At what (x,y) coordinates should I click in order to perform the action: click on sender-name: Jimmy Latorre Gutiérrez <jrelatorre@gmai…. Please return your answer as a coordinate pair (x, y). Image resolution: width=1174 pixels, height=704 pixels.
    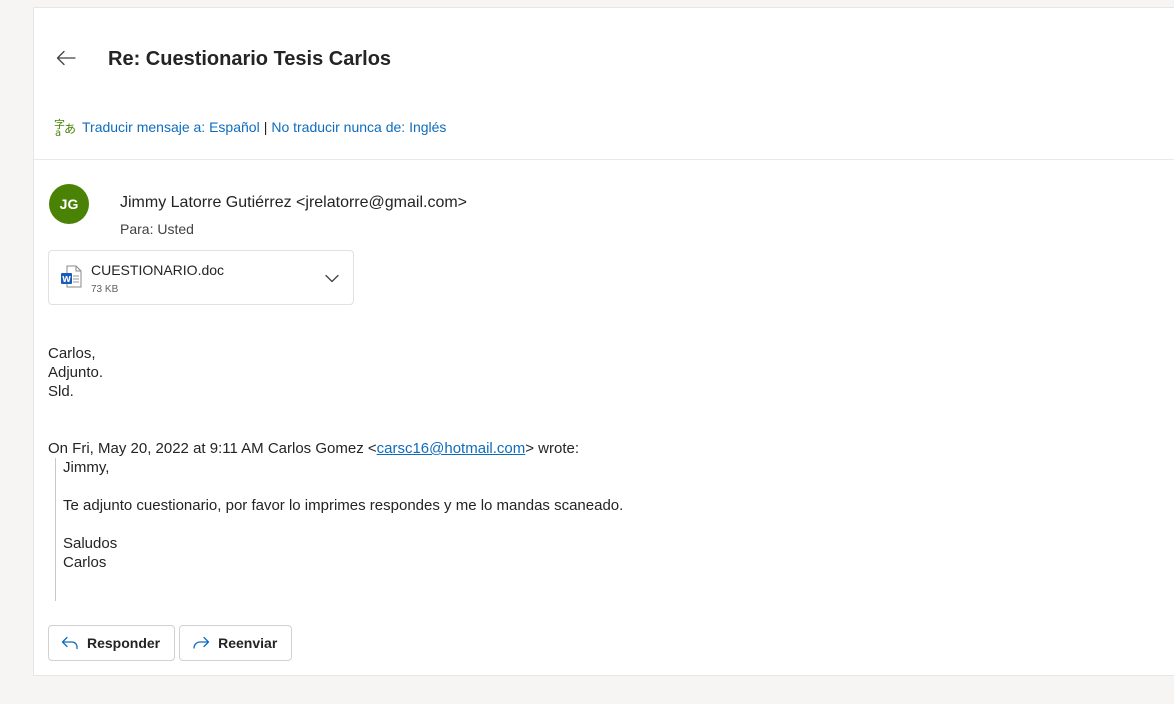
    Looking at the image, I should click on (293, 203).